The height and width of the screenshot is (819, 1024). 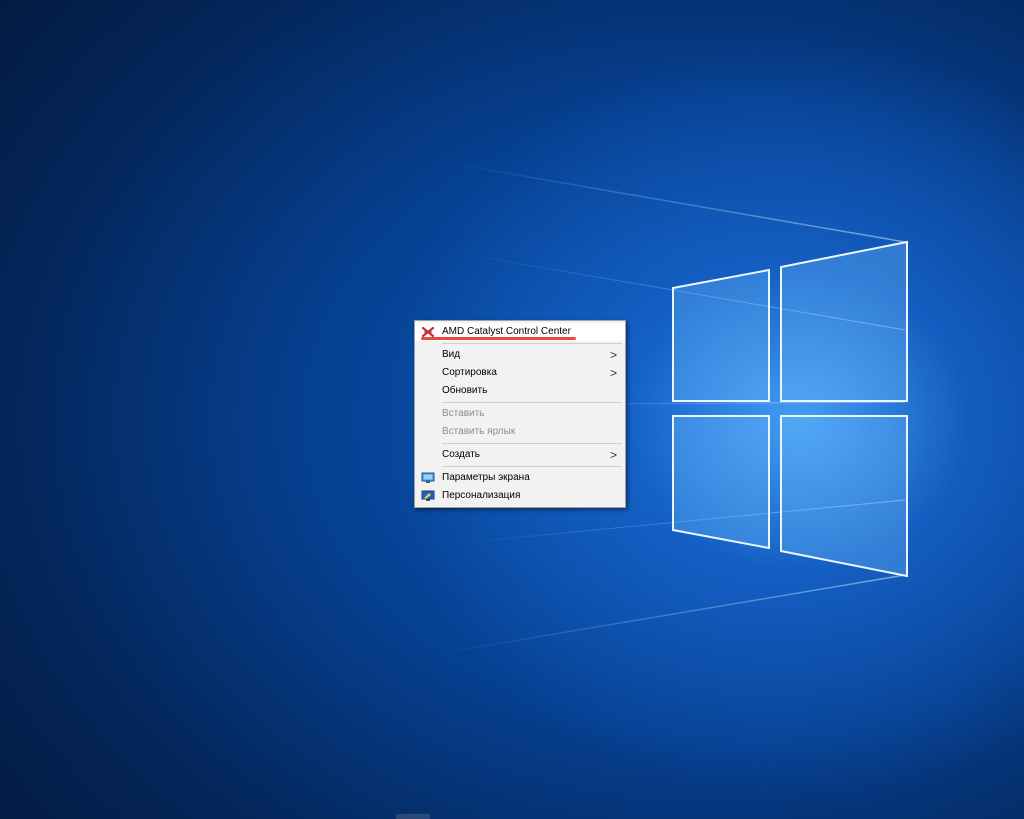 I want to click on menu-item-view: Вид >, so click(x=520, y=355).